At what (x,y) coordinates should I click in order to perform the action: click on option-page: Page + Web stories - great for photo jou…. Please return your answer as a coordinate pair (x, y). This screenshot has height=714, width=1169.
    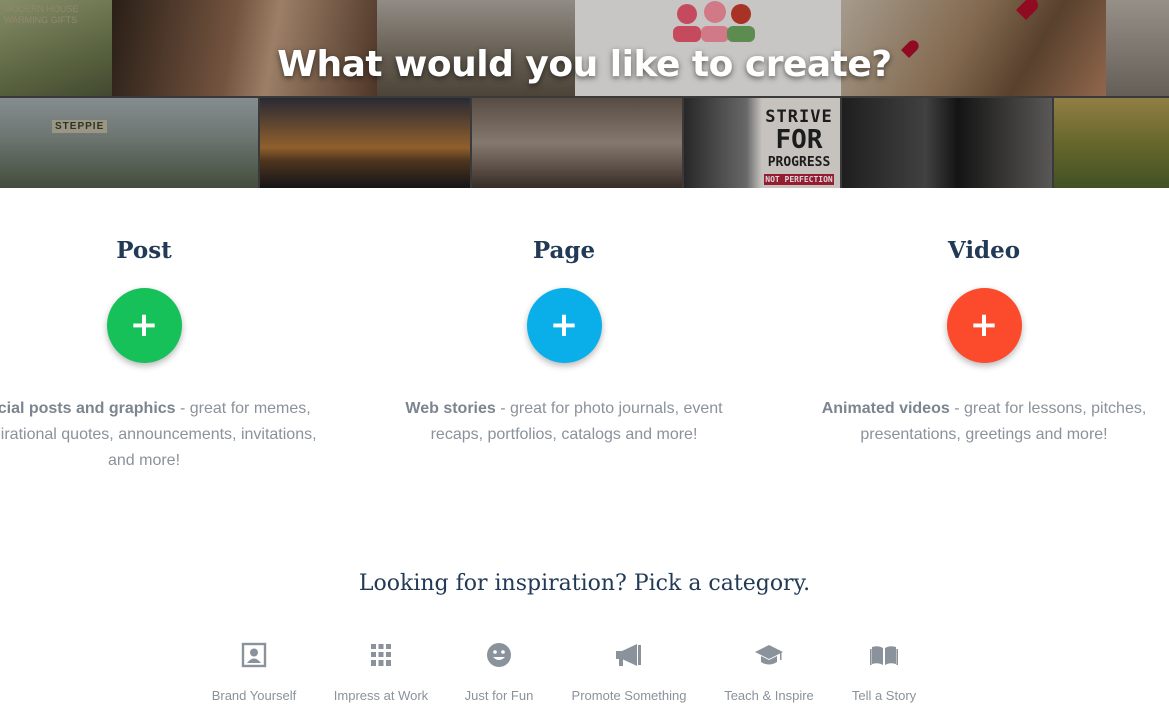
    Looking at the image, I should click on (564, 342).